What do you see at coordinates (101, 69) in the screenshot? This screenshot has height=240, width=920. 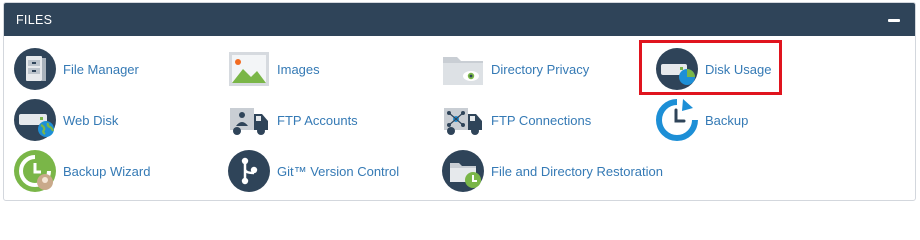 I see `file-manager-label: File Manager` at bounding box center [101, 69].